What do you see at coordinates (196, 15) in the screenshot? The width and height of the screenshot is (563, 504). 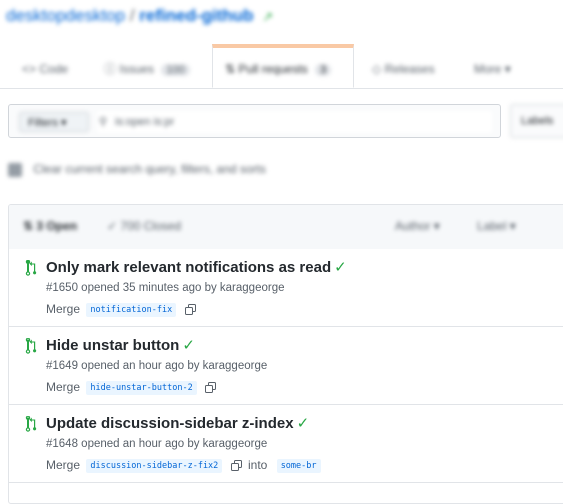 I see `repo-name-link: refined-github` at bounding box center [196, 15].